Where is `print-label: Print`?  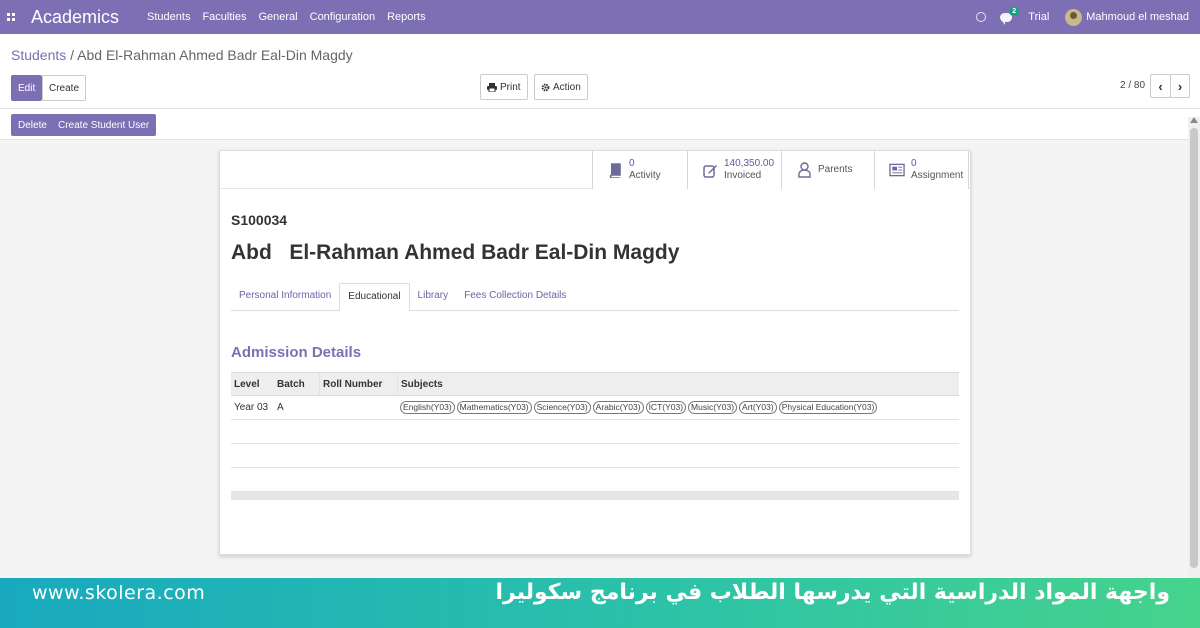 print-label: Print is located at coordinates (510, 87).